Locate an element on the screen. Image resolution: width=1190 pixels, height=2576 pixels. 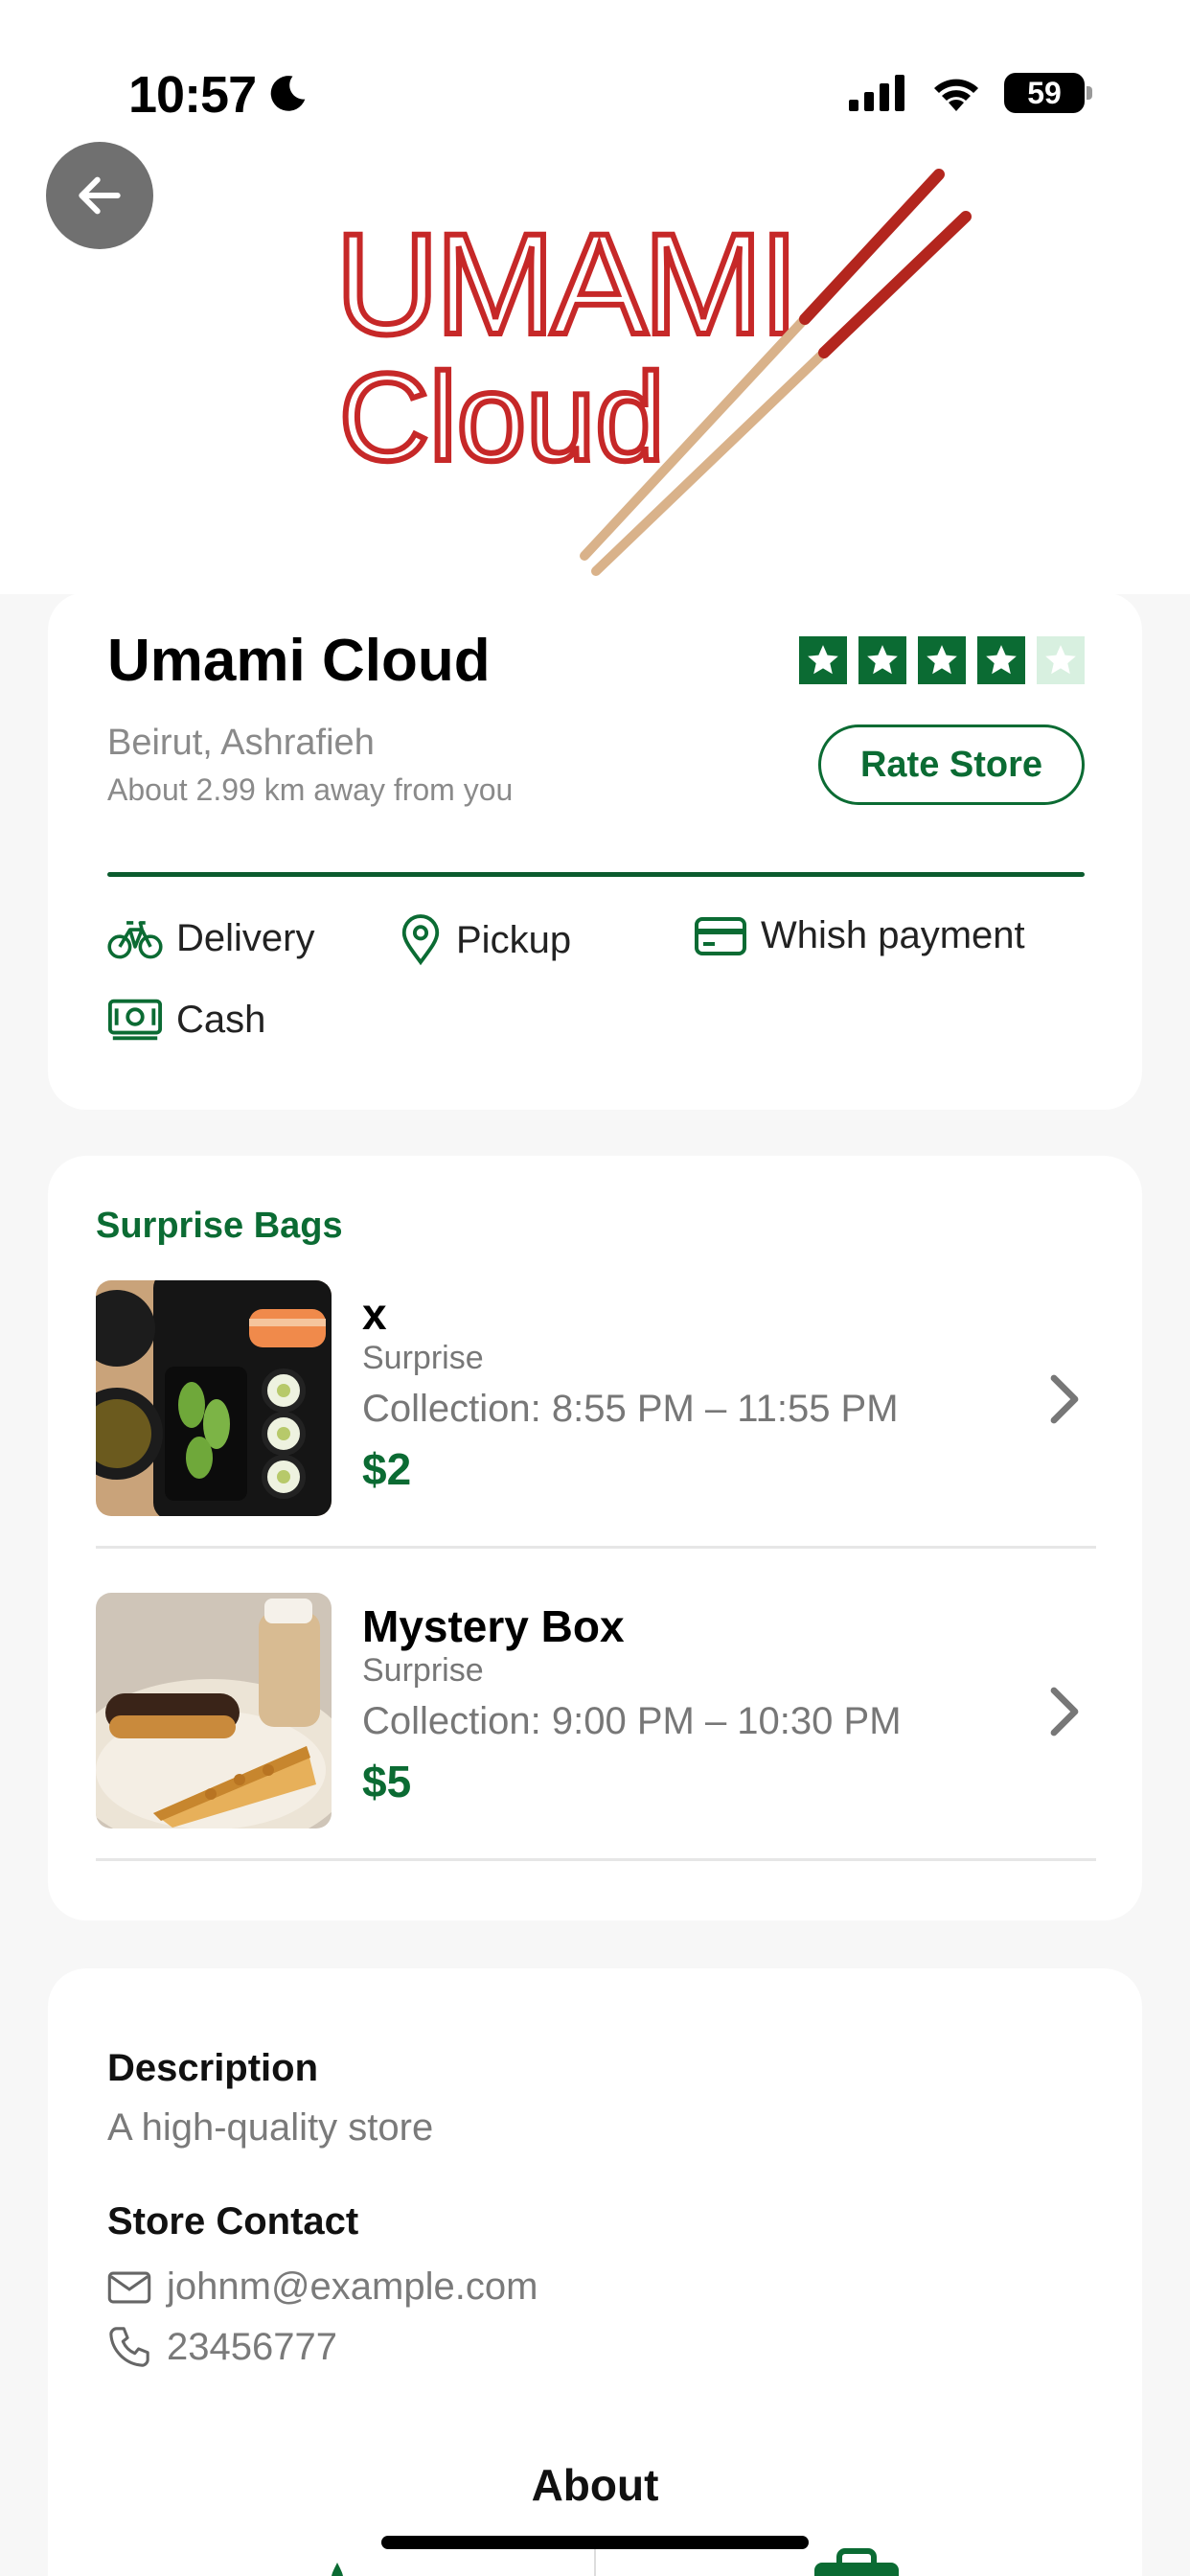
credit-card-icon is located at coordinates (720, 935).